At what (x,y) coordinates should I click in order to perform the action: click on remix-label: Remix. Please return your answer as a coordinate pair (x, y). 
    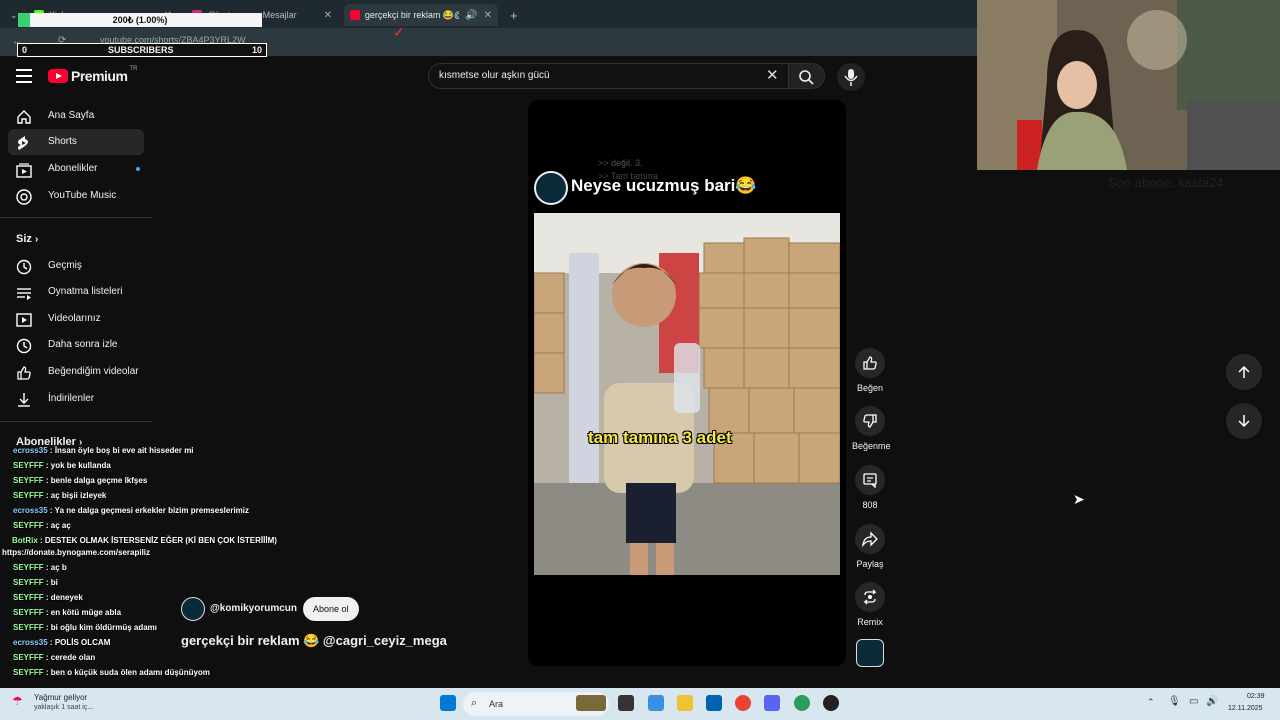
    Looking at the image, I should click on (870, 622).